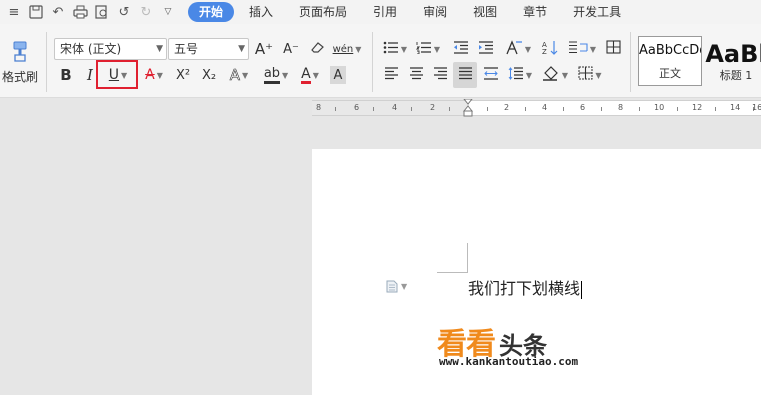 The width and height of the screenshot is (761, 395). I want to click on decrease-indent-button, so click(461, 49).